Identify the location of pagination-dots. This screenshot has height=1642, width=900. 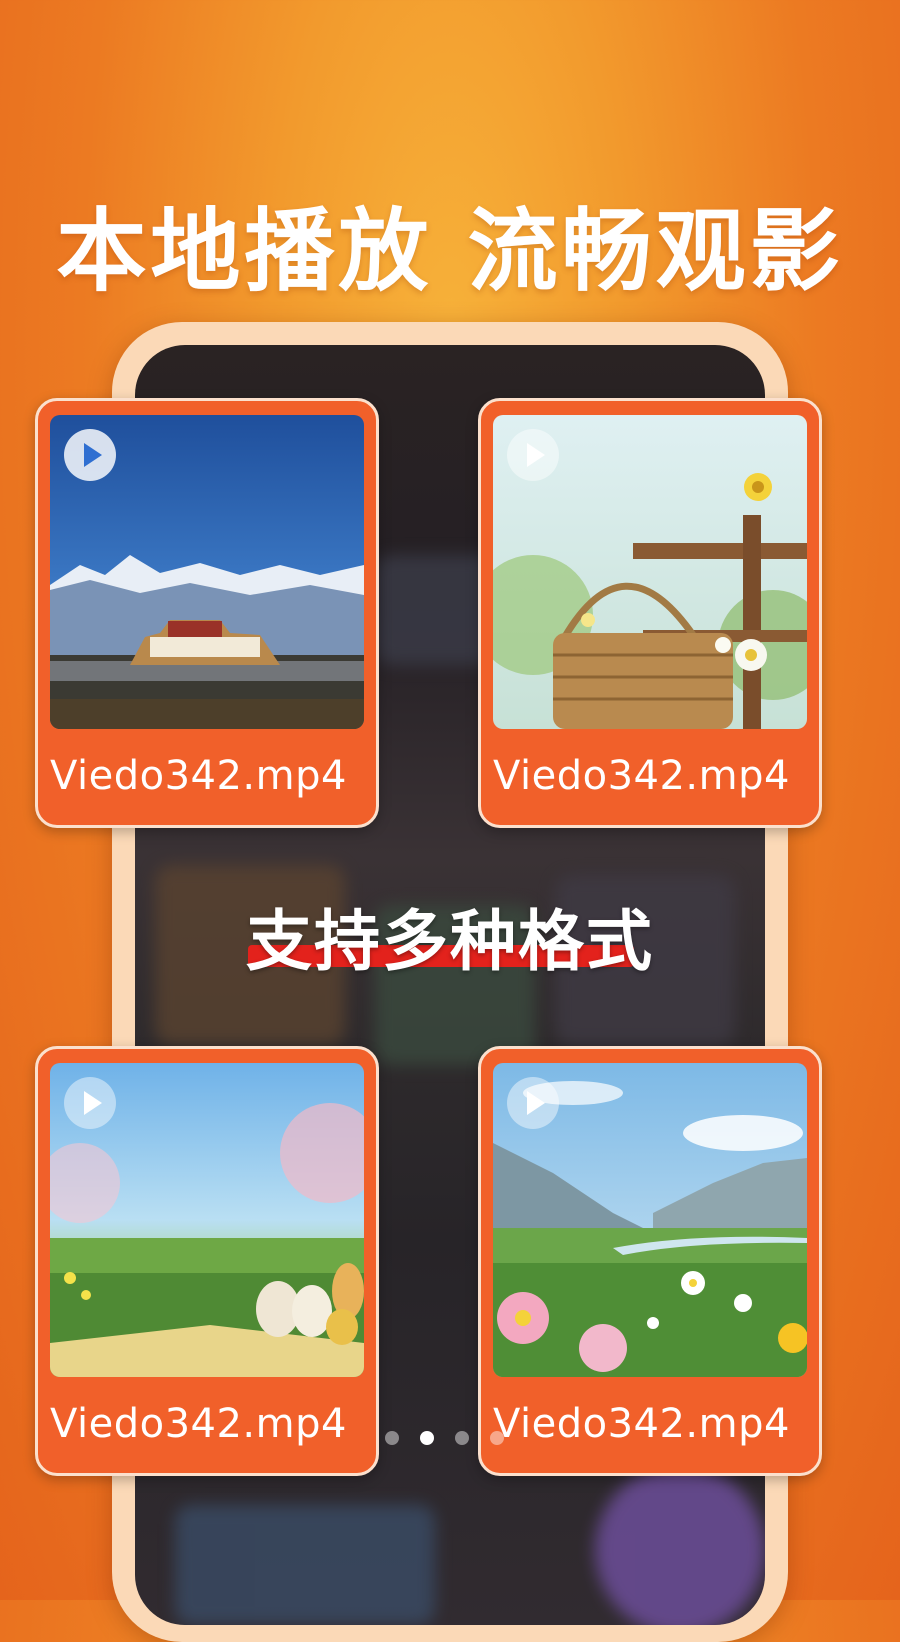
(452, 1438).